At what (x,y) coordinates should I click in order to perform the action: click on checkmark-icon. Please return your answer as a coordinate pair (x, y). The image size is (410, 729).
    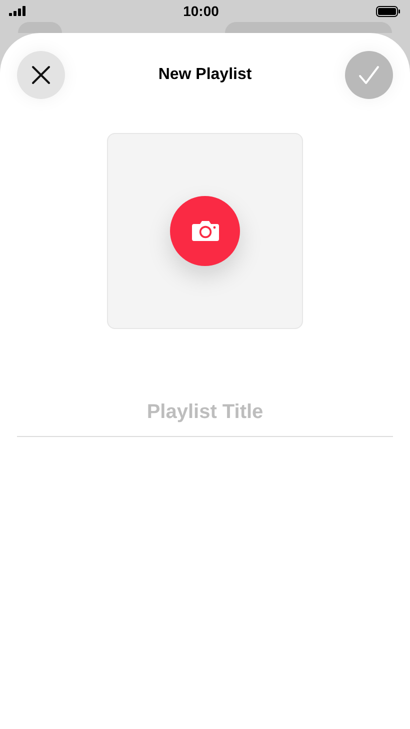
    Looking at the image, I should click on (369, 75).